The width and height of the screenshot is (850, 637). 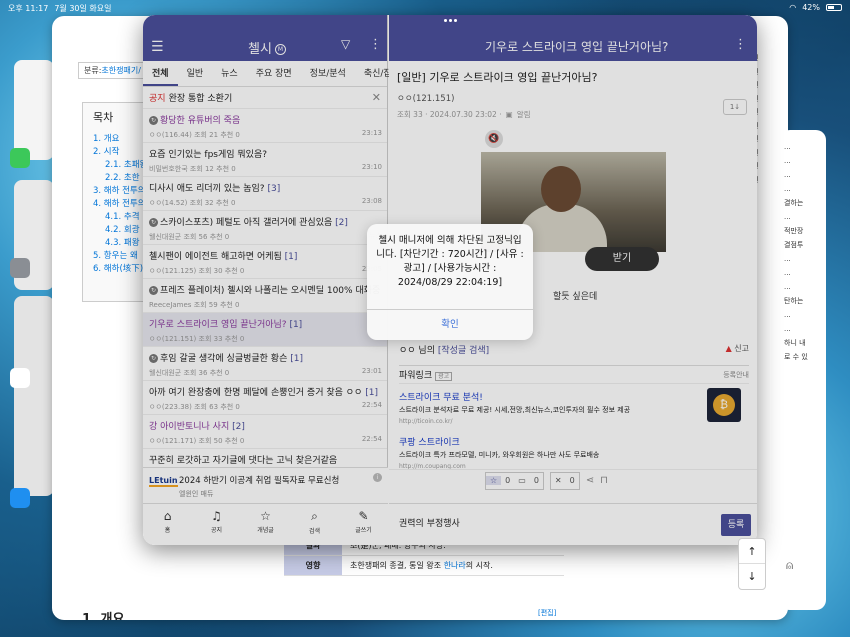 I want to click on app-store-icon, so click(x=20, y=498).